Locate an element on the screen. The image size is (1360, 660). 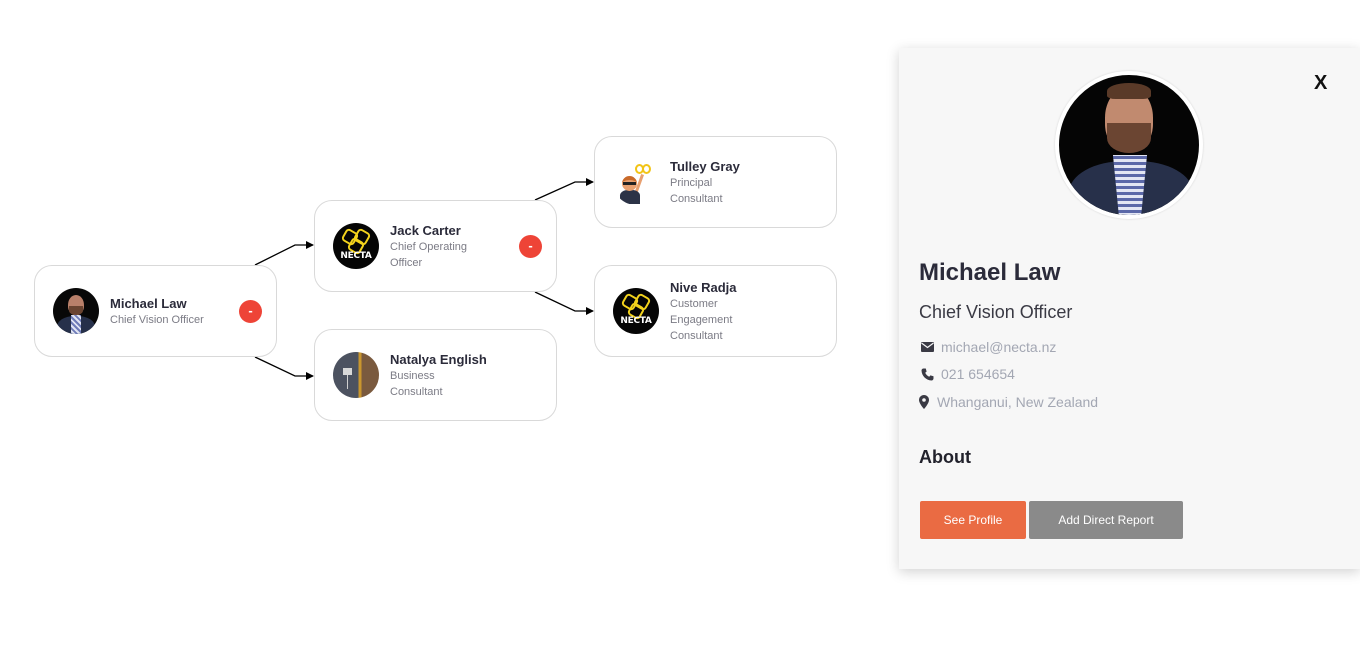
about-heading: About is located at coordinates (945, 457).